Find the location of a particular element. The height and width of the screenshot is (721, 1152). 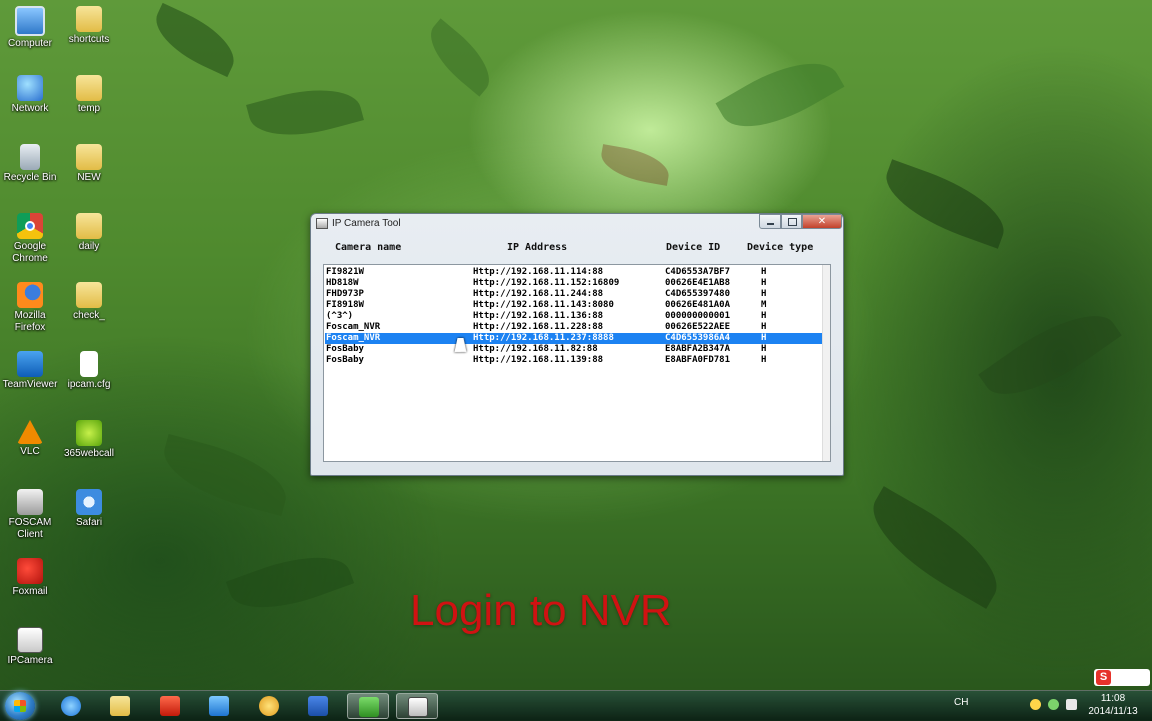

ip-address: Http://192.168.11.152:16809 is located at coordinates (546, 283).